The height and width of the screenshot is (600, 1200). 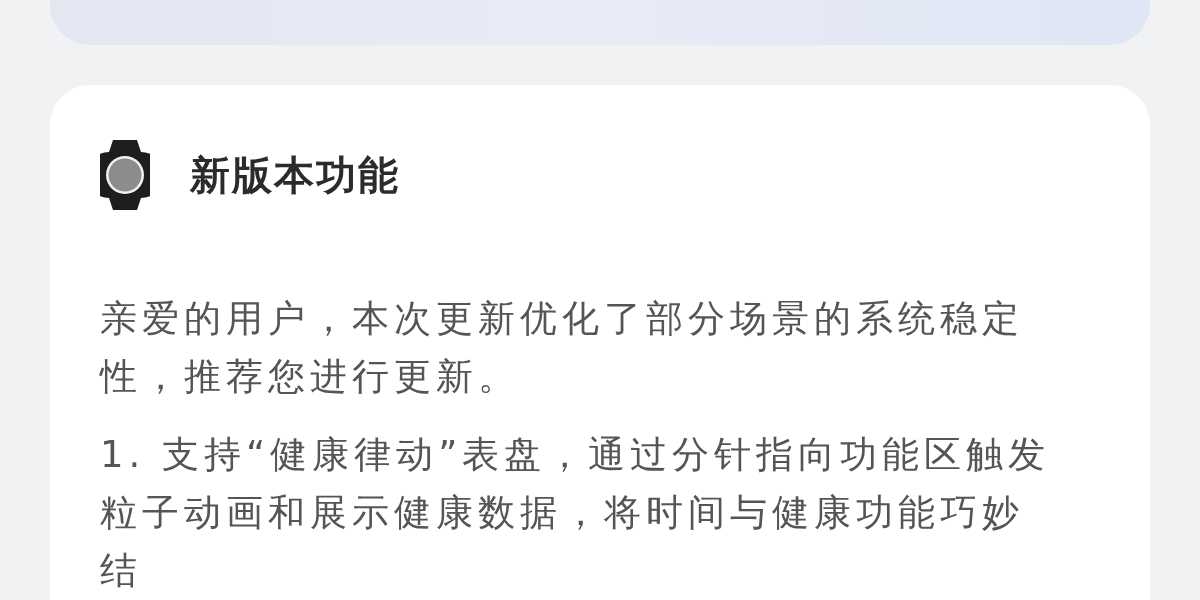 I want to click on description-paragraph: 亲爱的用户，本次更新优化了部分场景的系统稳定性，推荐您进行更新。, so click(x=562, y=348).